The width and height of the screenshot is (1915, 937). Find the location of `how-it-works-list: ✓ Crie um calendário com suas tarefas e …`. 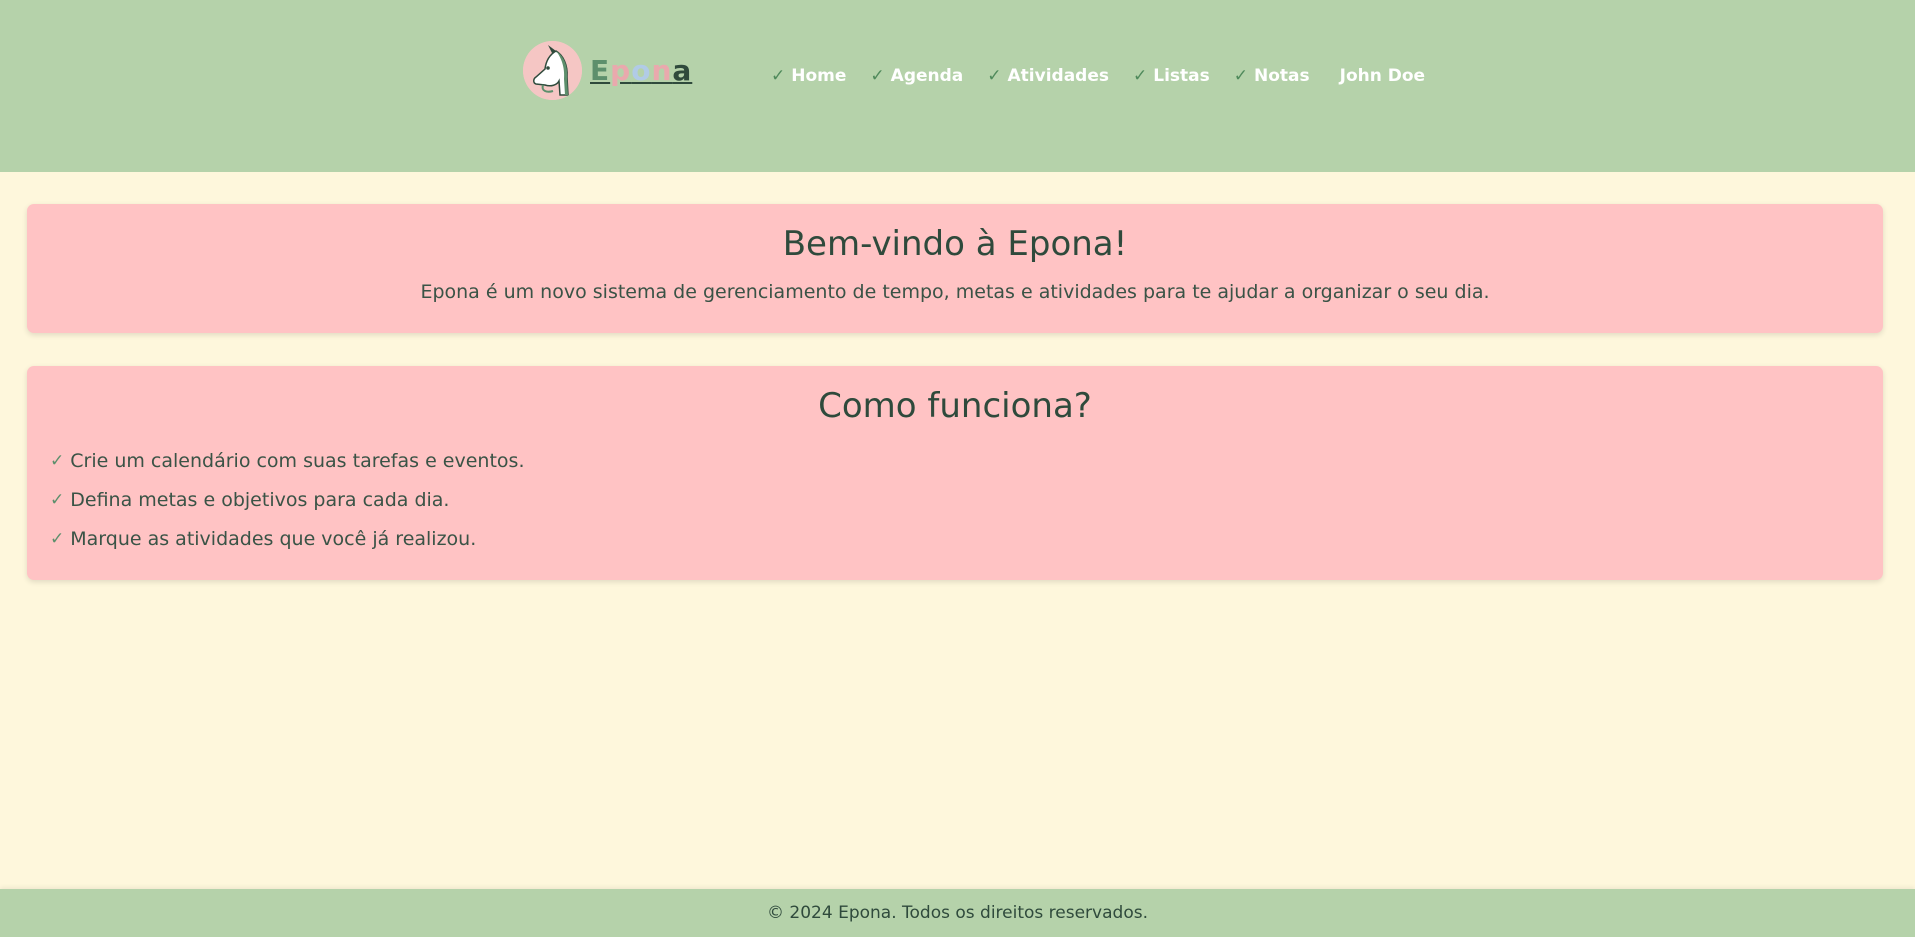

how-it-works-list: ✓ Crie um calendário com suas tarefas e … is located at coordinates (287, 499).